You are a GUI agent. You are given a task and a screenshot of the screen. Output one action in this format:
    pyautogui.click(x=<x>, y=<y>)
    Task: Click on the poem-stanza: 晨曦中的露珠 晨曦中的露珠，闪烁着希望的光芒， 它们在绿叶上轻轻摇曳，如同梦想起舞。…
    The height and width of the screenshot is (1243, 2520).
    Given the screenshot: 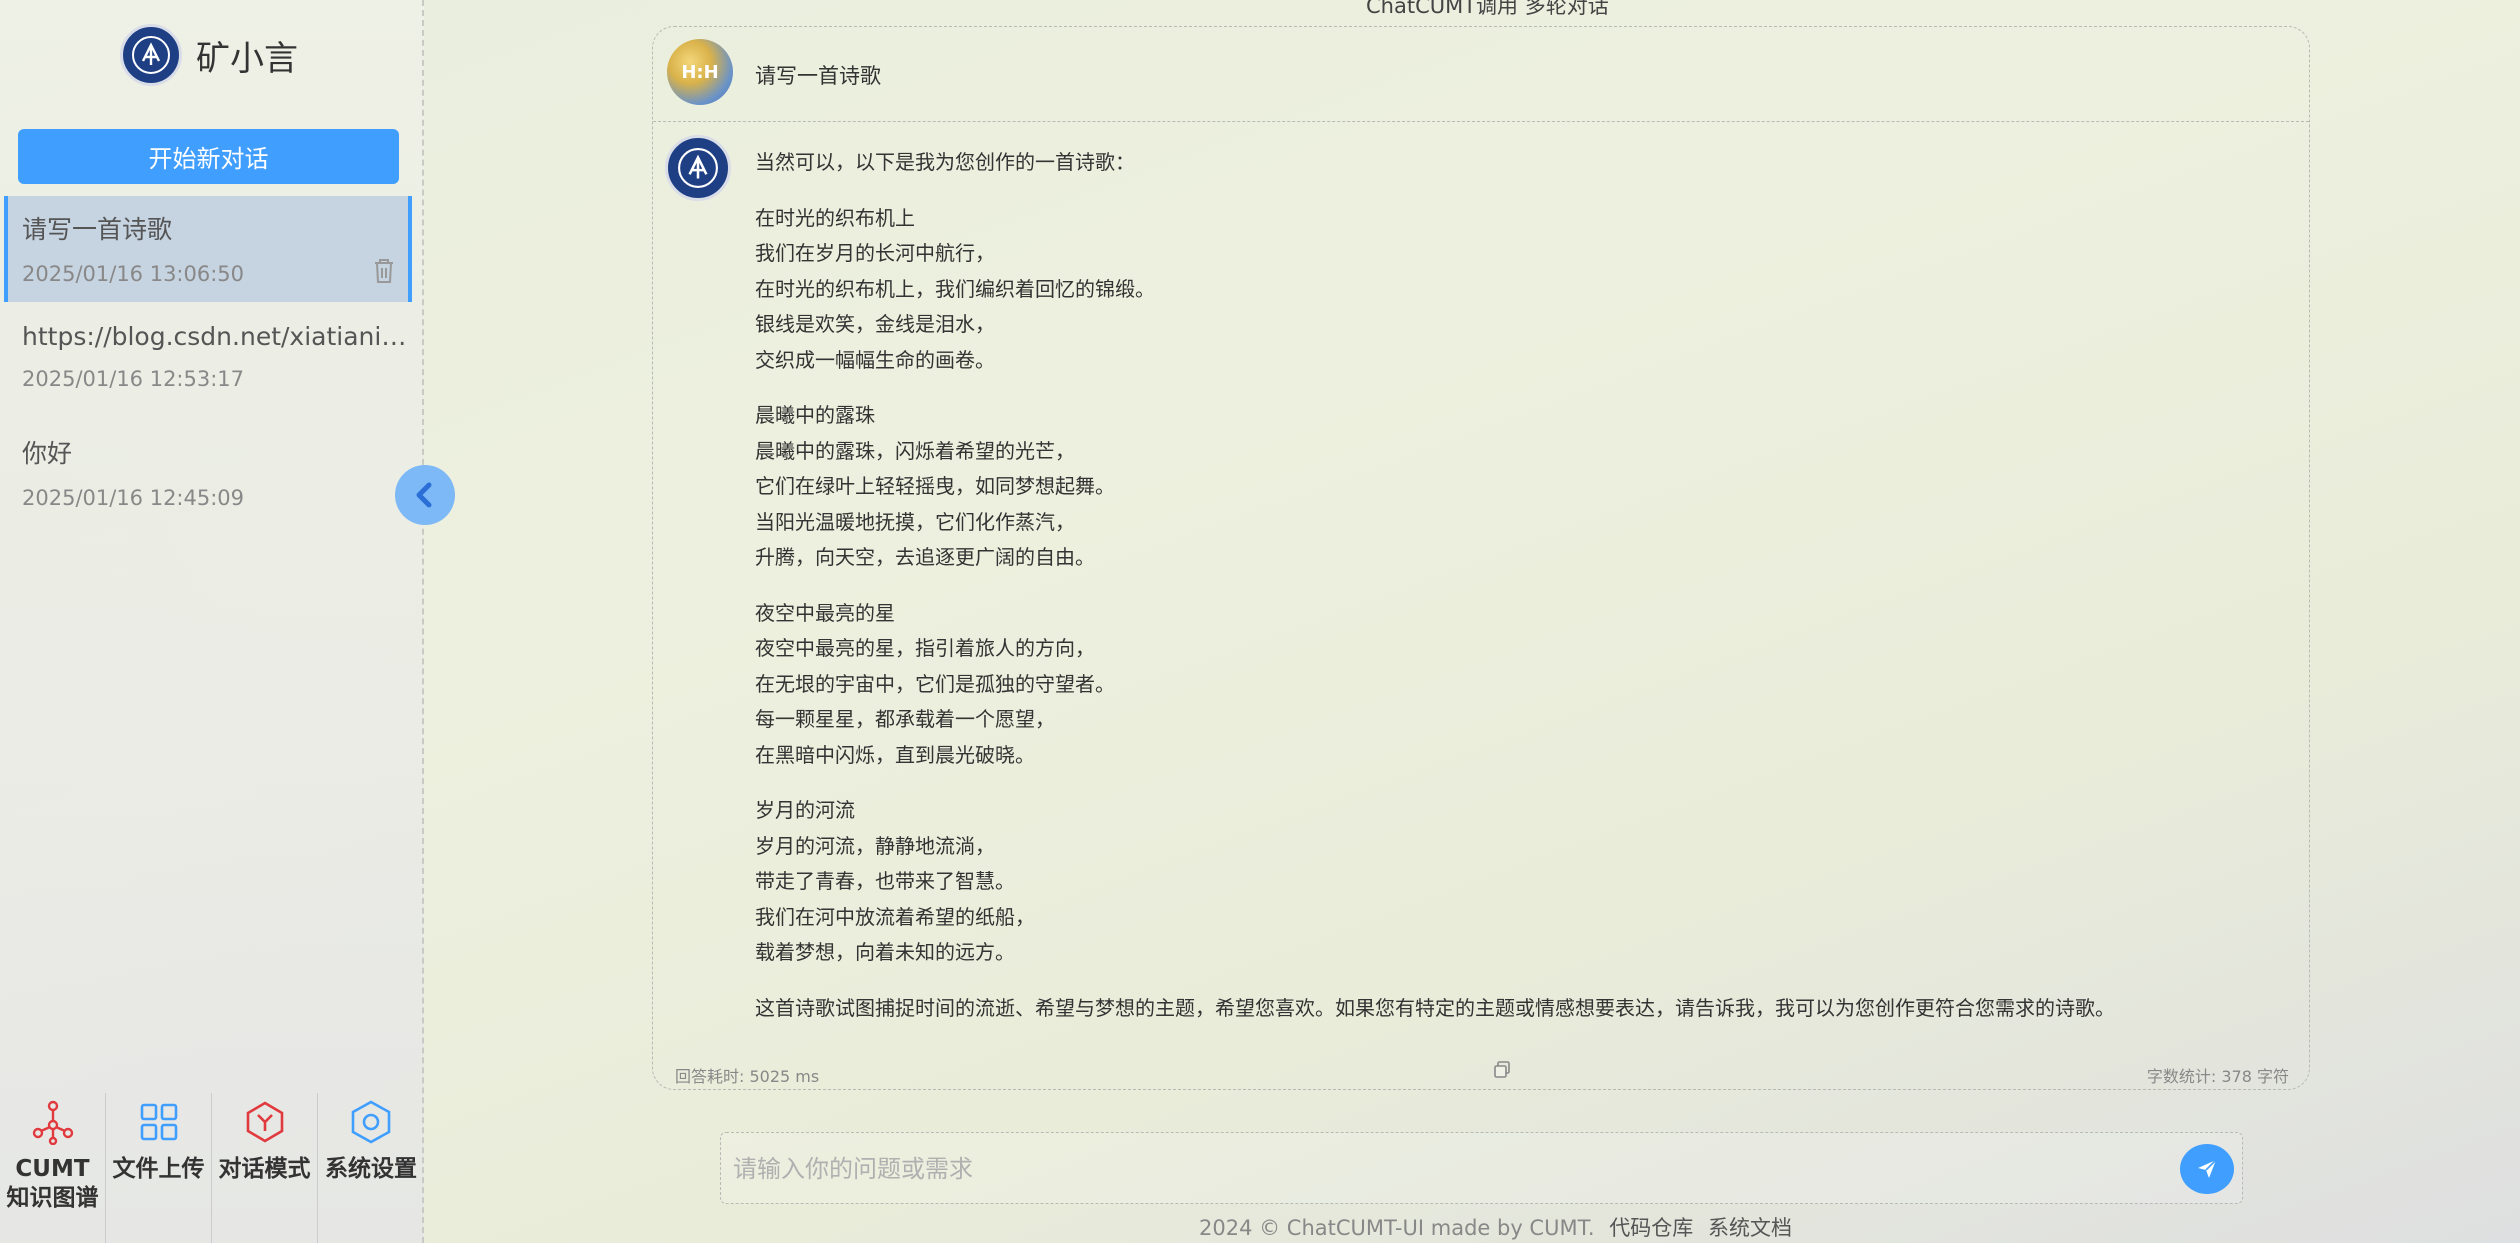 What is the action you would take?
    pyautogui.click(x=935, y=486)
    